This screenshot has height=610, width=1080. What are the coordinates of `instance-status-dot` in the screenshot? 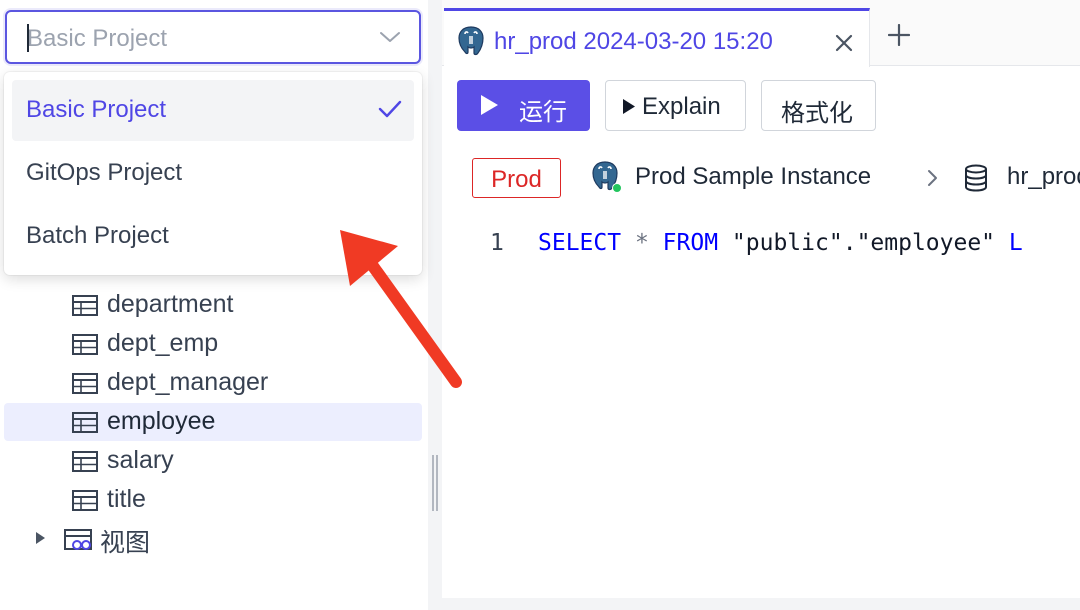 It's located at (617, 188).